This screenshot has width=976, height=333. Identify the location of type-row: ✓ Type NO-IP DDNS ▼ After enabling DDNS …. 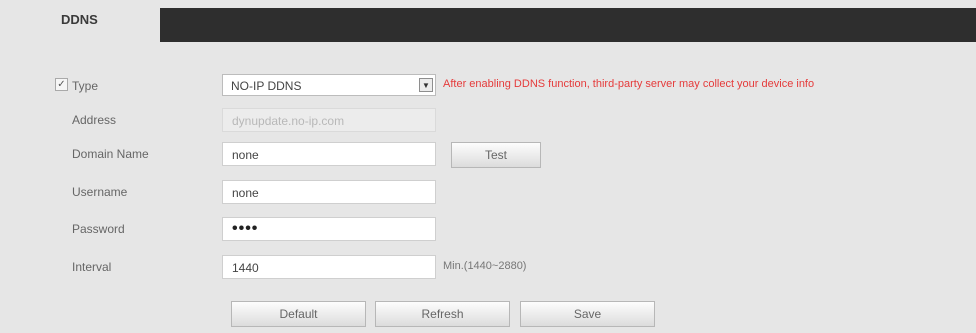
(488, 88).